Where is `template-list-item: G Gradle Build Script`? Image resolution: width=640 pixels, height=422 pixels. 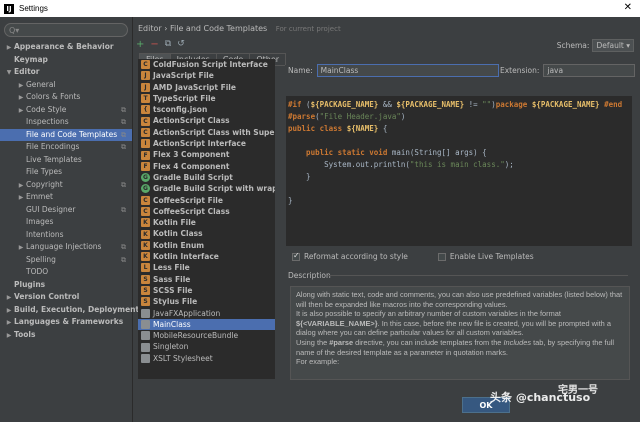
template-list-item: G Gradle Build Script is located at coordinates (206, 177).